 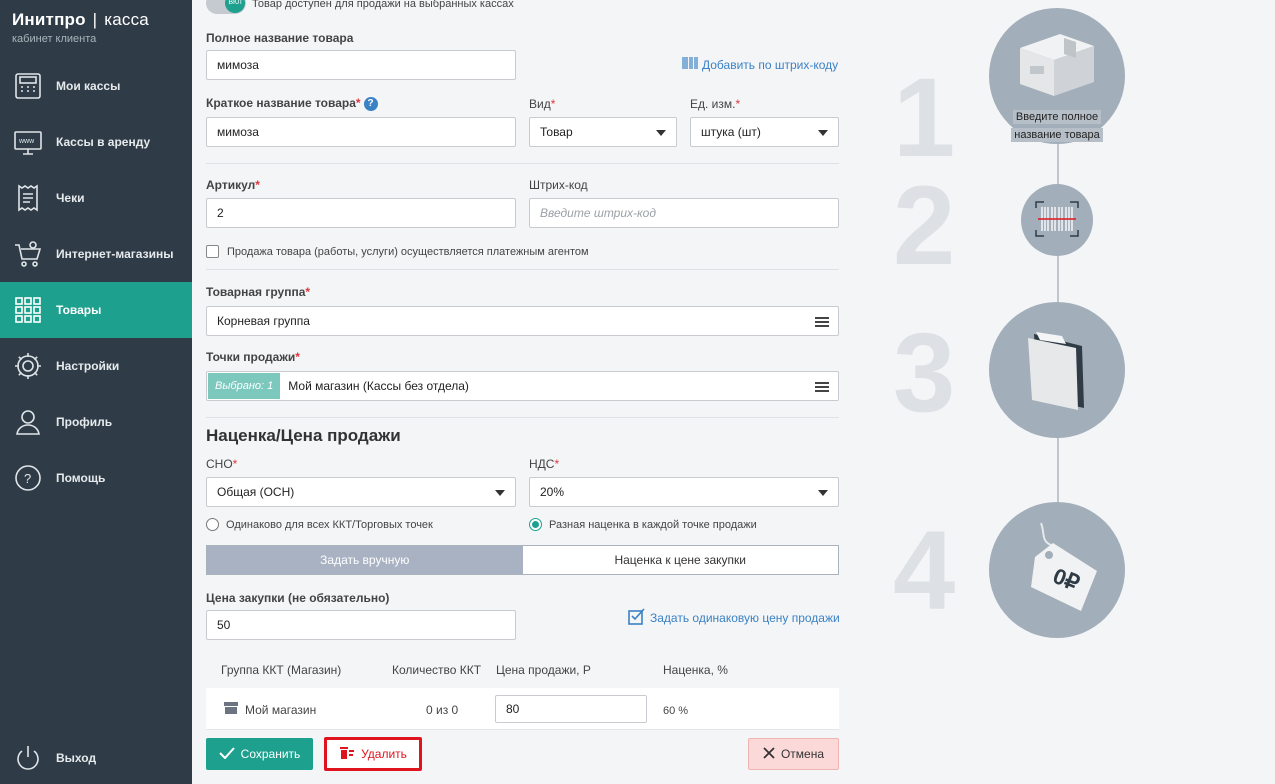 What do you see at coordinates (28, 254) in the screenshot?
I see `cart-icon` at bounding box center [28, 254].